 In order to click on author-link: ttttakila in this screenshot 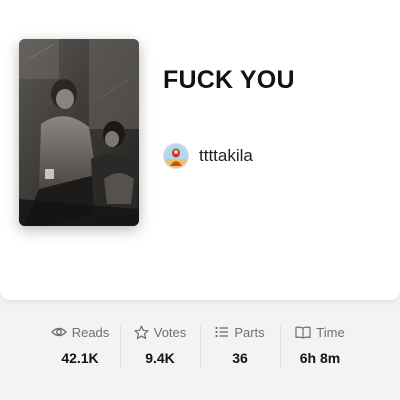, I will do `click(208, 156)`.